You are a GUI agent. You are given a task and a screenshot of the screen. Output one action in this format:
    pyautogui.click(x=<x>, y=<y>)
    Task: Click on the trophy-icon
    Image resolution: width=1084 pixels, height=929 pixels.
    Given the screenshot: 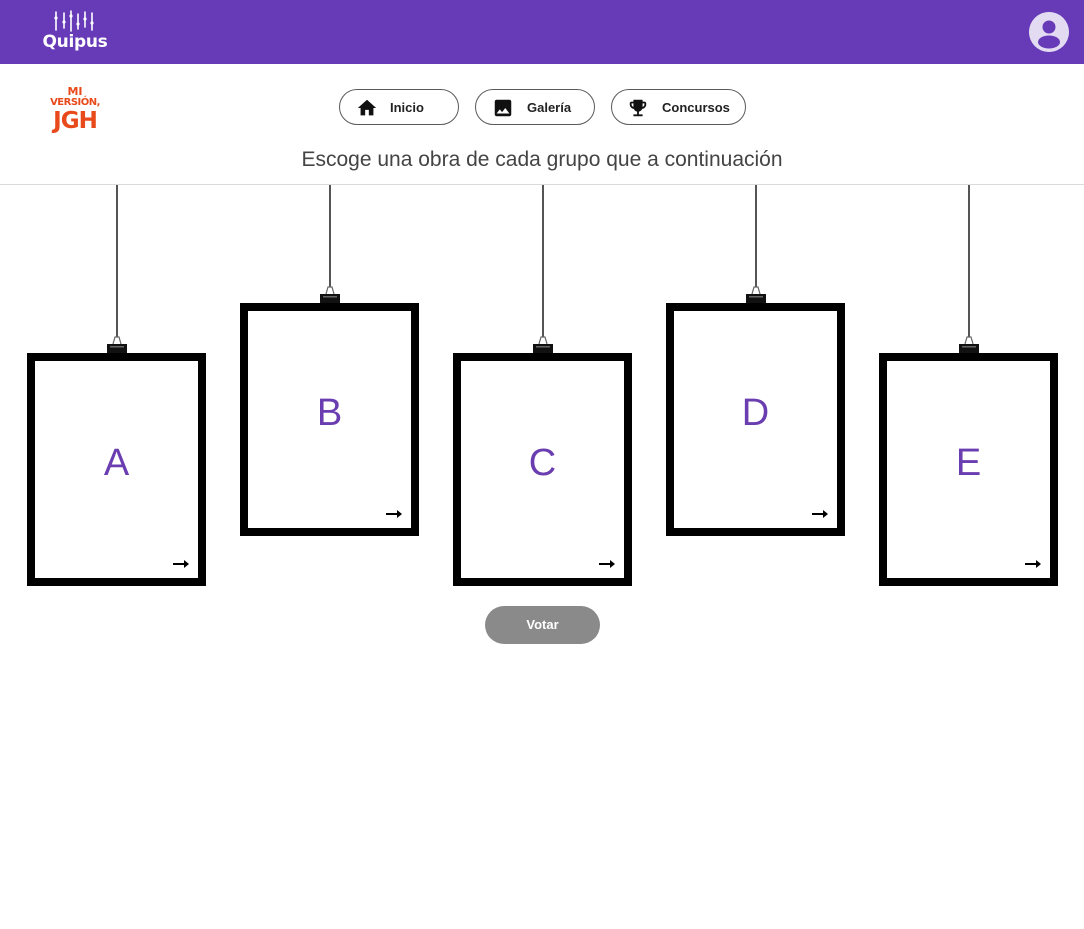 What is the action you would take?
    pyautogui.click(x=638, y=108)
    